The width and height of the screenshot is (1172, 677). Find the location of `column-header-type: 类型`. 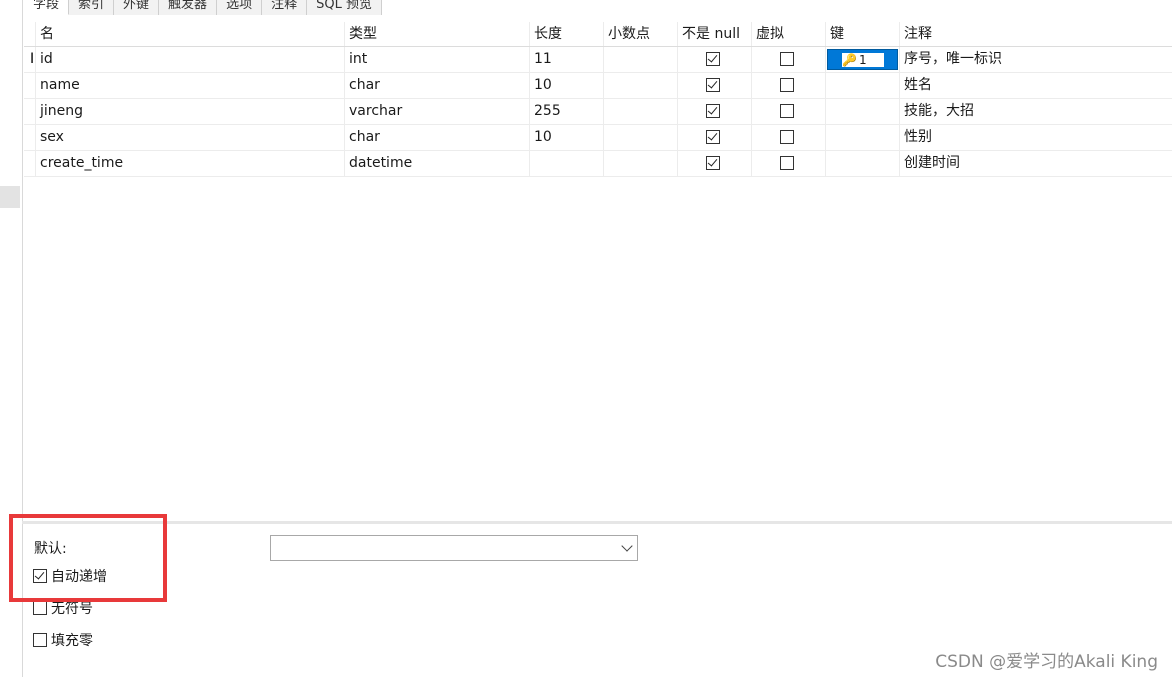

column-header-type: 类型 is located at coordinates (437, 34).